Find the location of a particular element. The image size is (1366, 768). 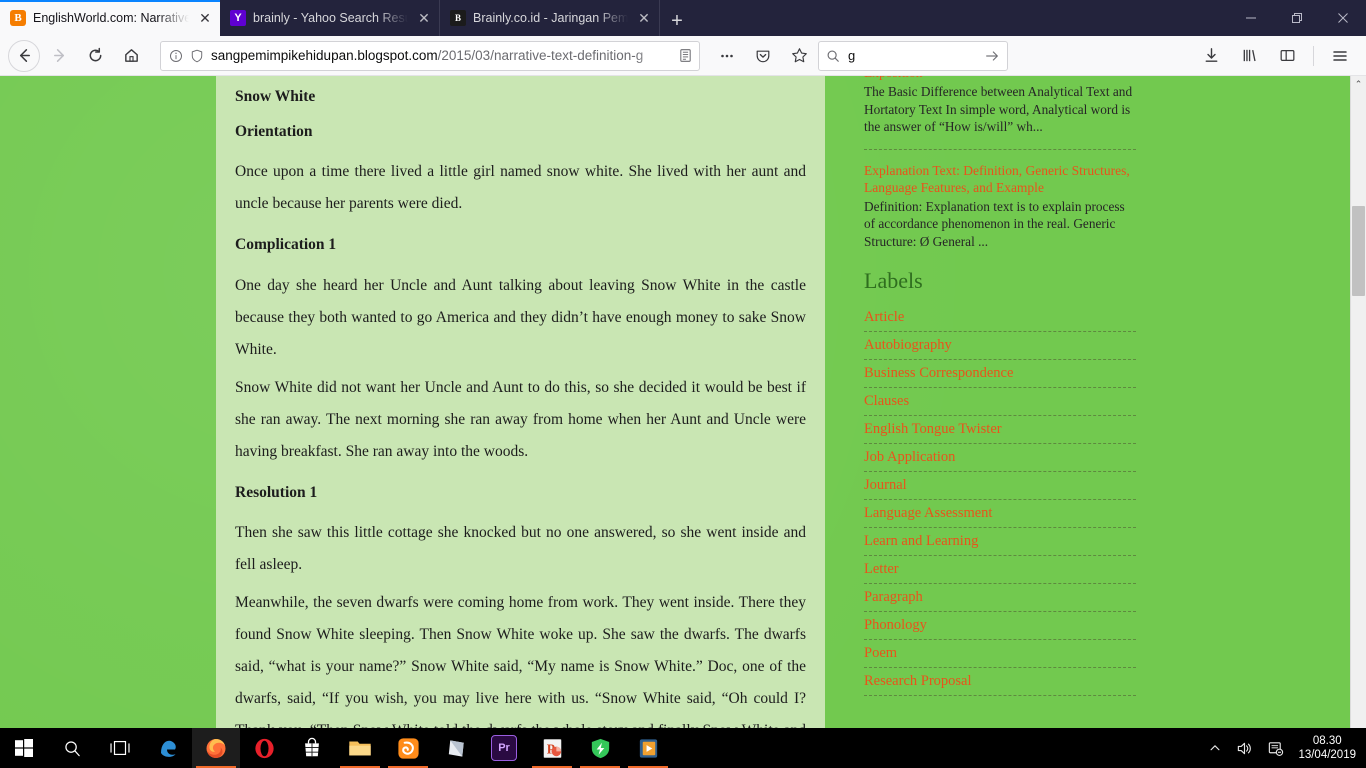

onedrive-app-button is located at coordinates (456, 748).